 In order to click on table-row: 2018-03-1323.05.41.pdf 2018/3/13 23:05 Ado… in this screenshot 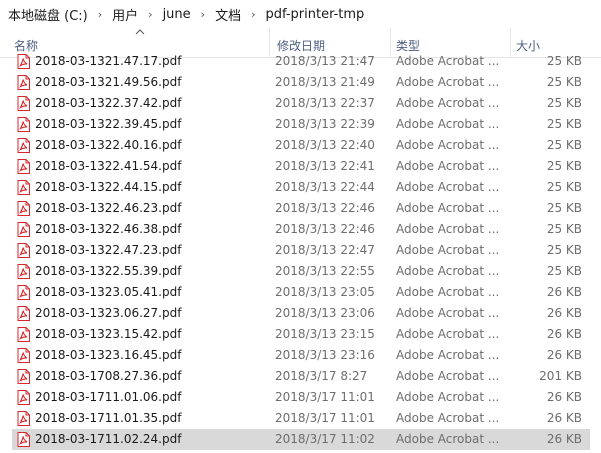, I will do `click(301, 292)`.